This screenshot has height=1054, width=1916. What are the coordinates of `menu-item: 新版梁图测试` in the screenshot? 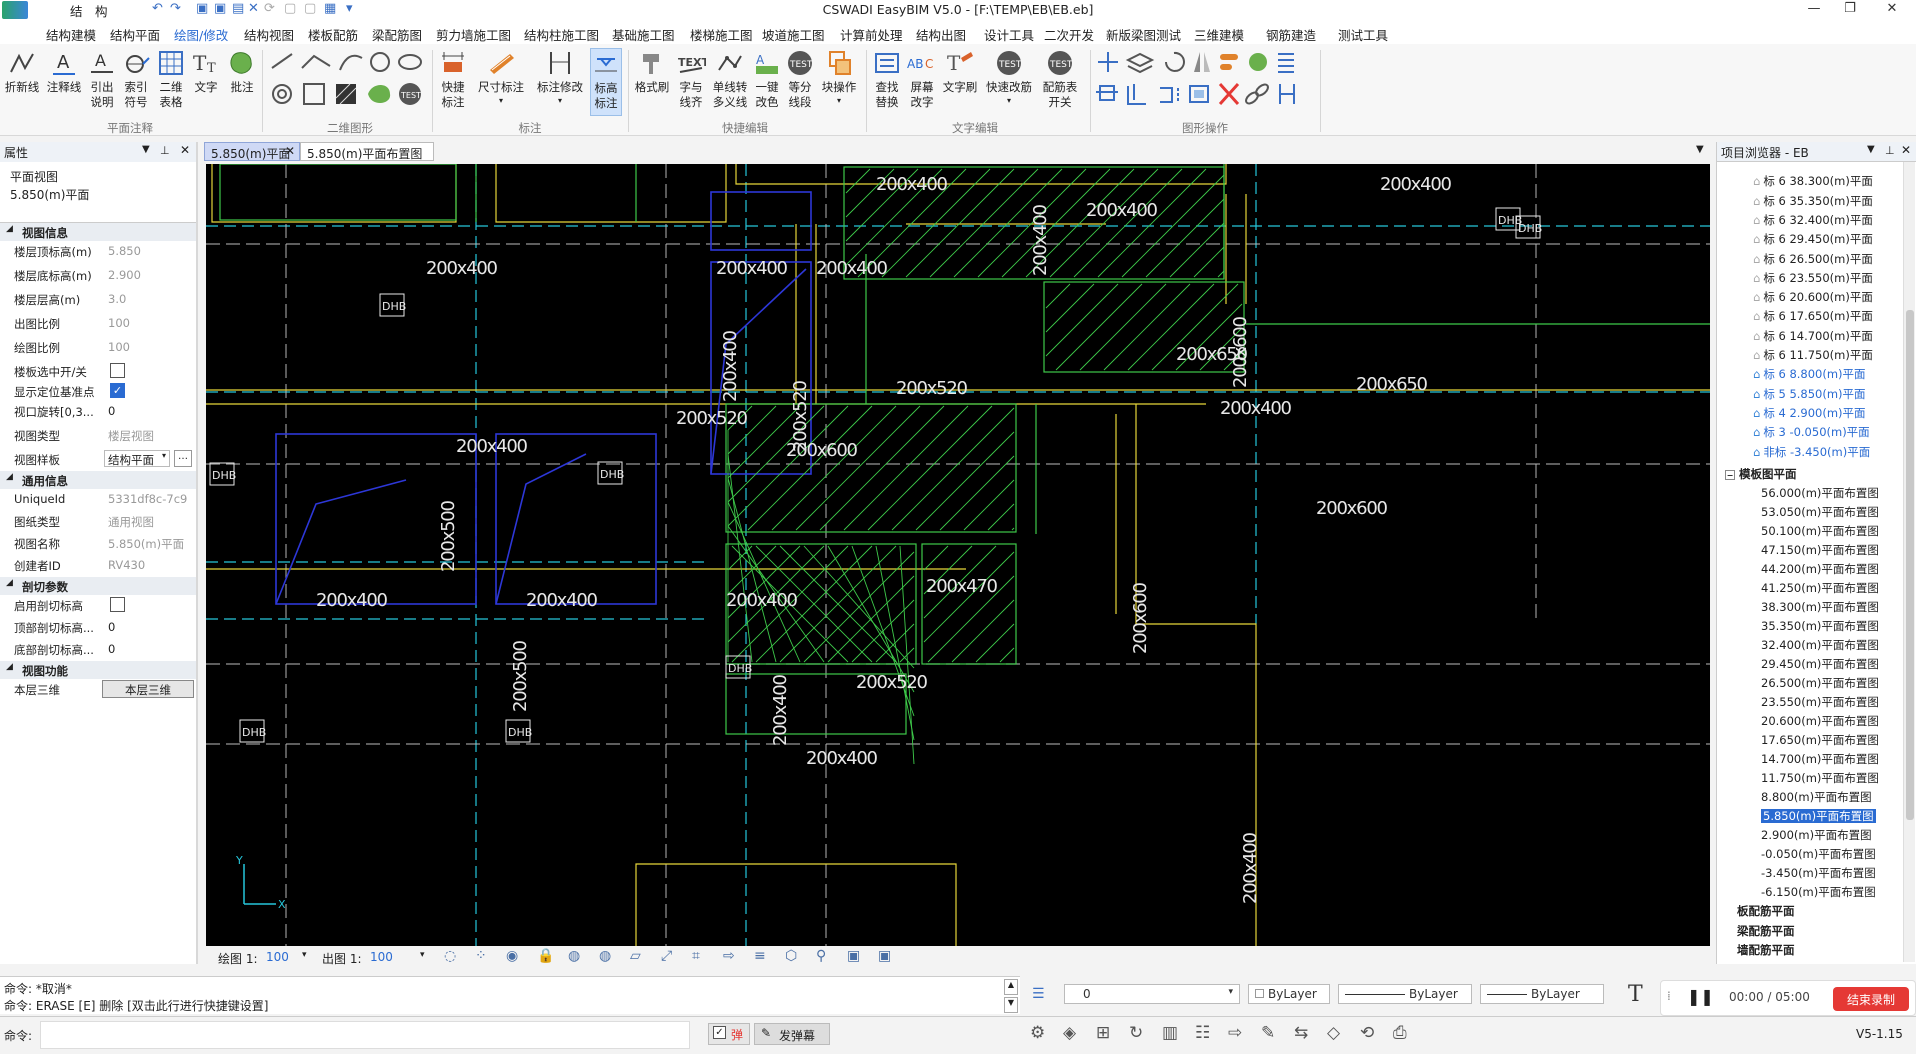 It's located at (1143, 34).